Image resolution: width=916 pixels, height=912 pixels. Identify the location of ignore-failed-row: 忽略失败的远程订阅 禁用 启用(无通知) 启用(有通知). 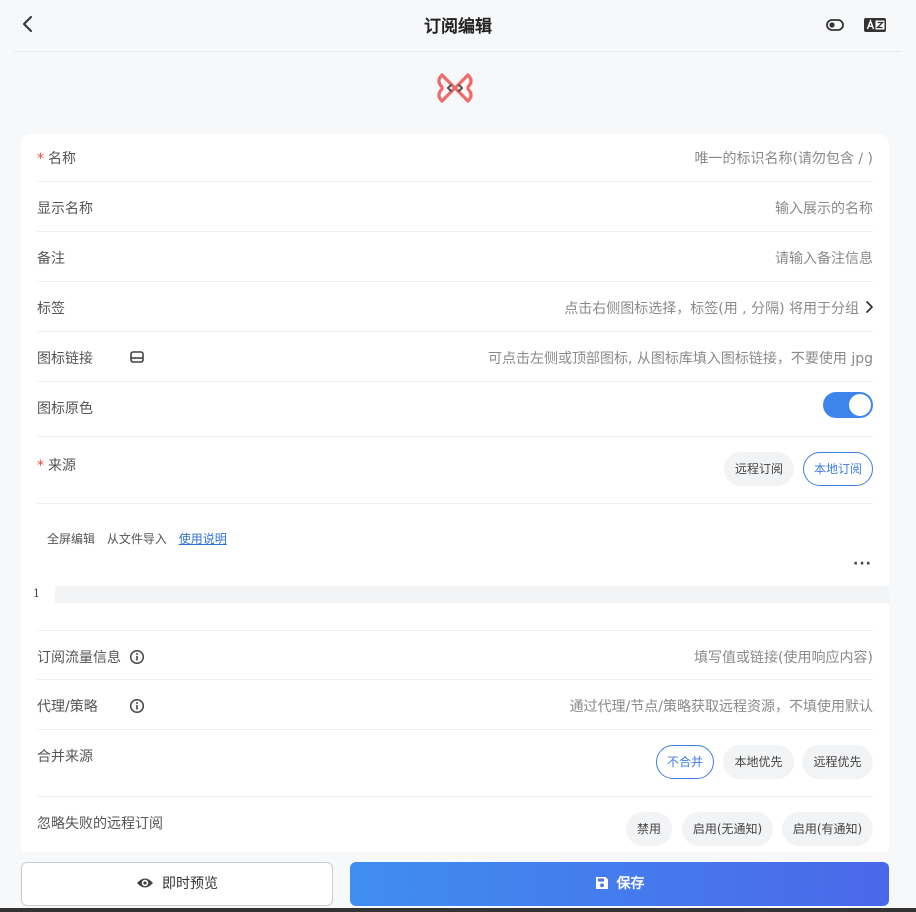
(455, 826).